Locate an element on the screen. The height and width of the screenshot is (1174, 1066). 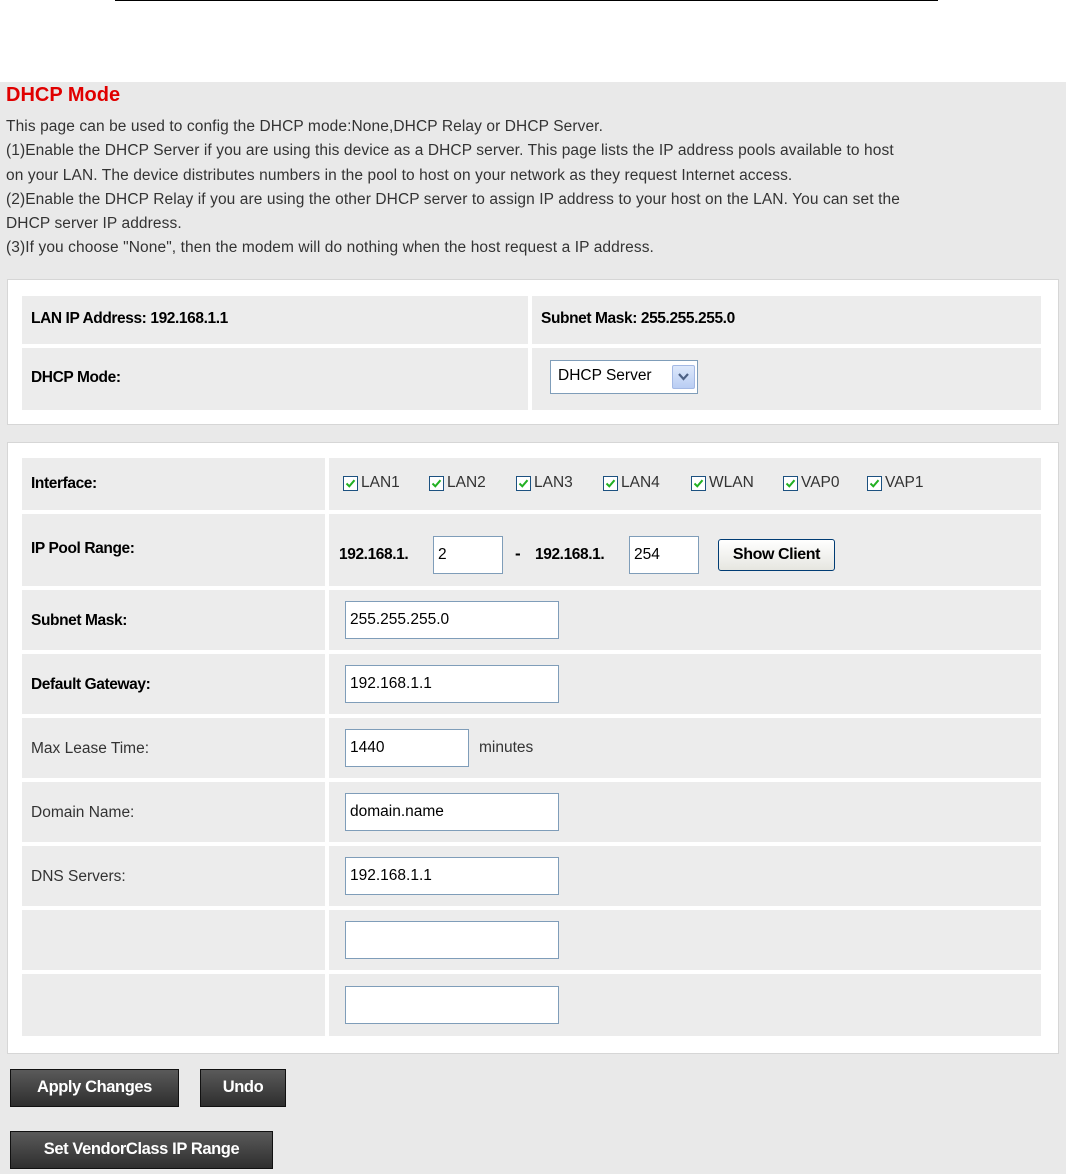
default-gateway-row: Default Gateway: is located at coordinates (531, 684).